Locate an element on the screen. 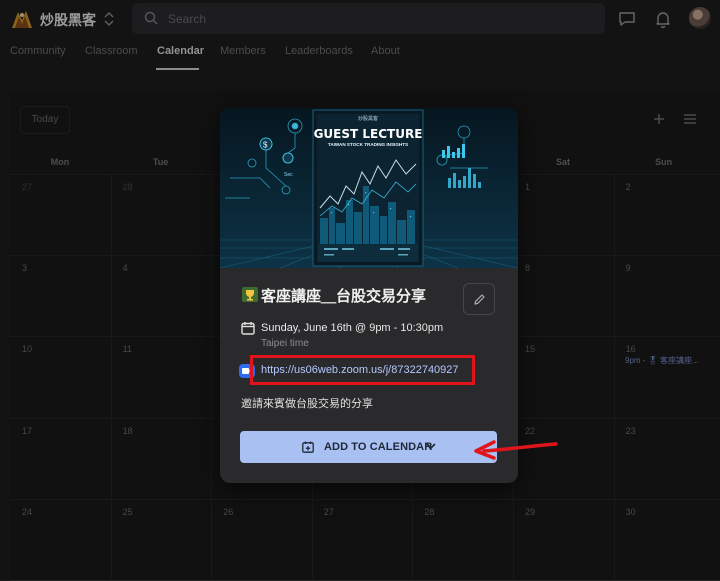 Image resolution: width=720 pixels, height=581 pixels. edit-event-button is located at coordinates (479, 299).